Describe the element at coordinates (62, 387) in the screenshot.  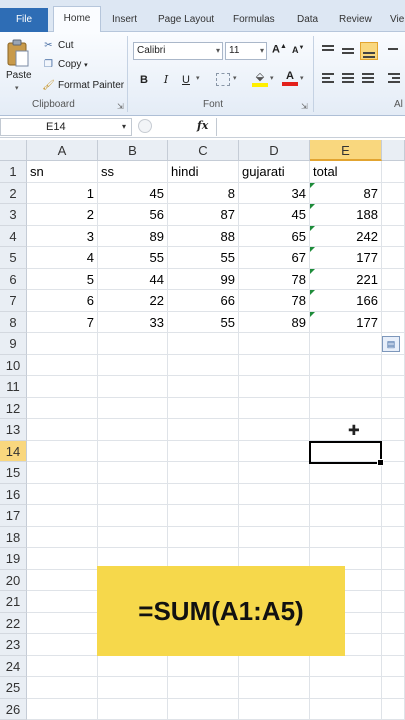
I see `cell-a11` at that location.